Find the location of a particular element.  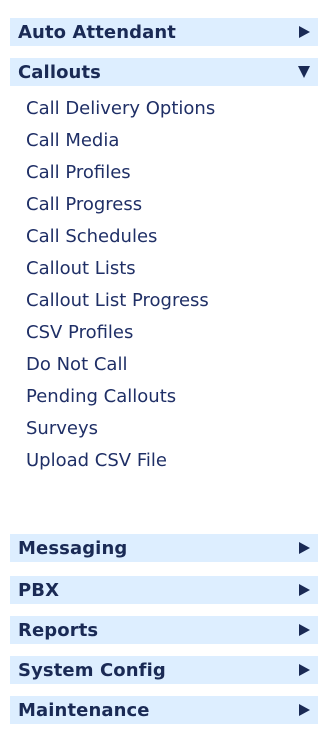

menu-section-label: System Config is located at coordinates (92, 670).